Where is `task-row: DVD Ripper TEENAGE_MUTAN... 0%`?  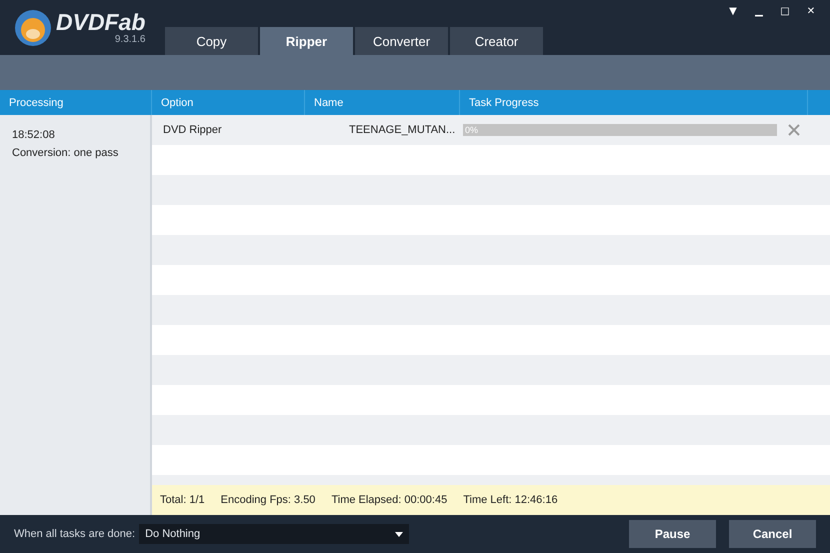 task-row: DVD Ripper TEENAGE_MUTAN... 0% is located at coordinates (491, 130).